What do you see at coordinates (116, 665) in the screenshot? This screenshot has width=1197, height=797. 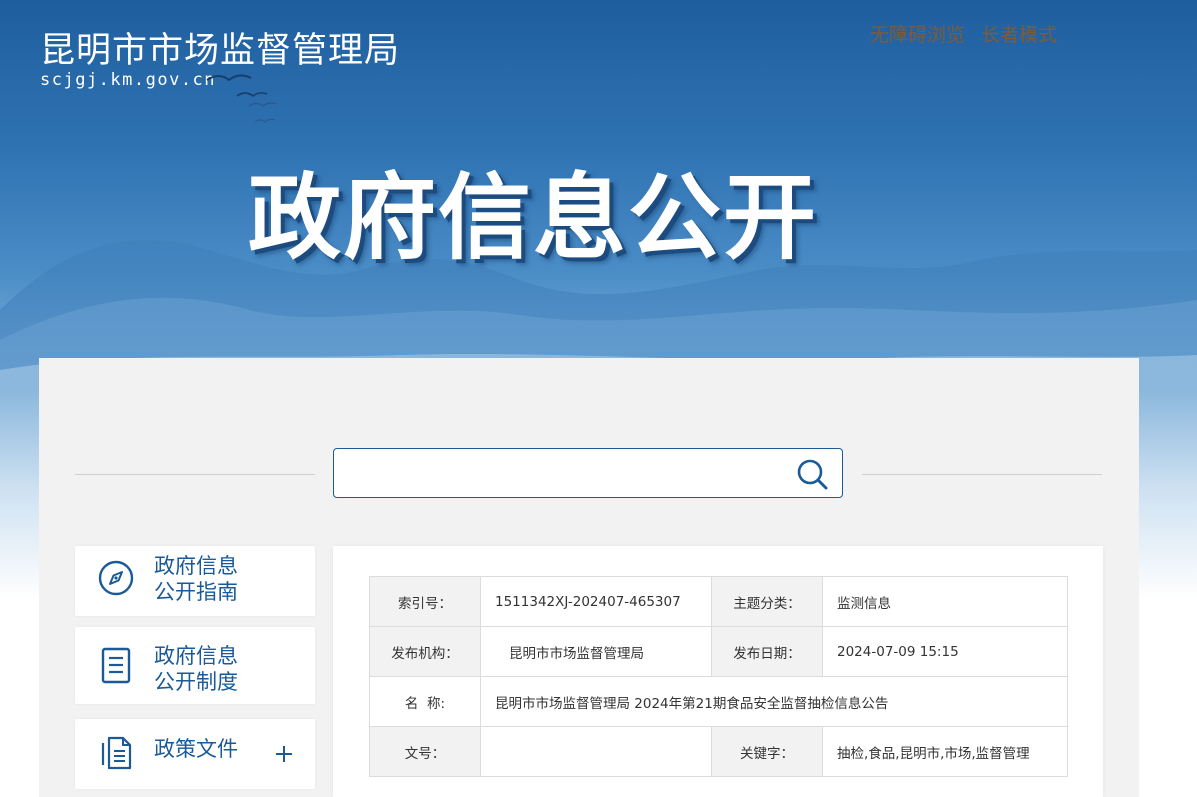 I see `document-icon` at bounding box center [116, 665].